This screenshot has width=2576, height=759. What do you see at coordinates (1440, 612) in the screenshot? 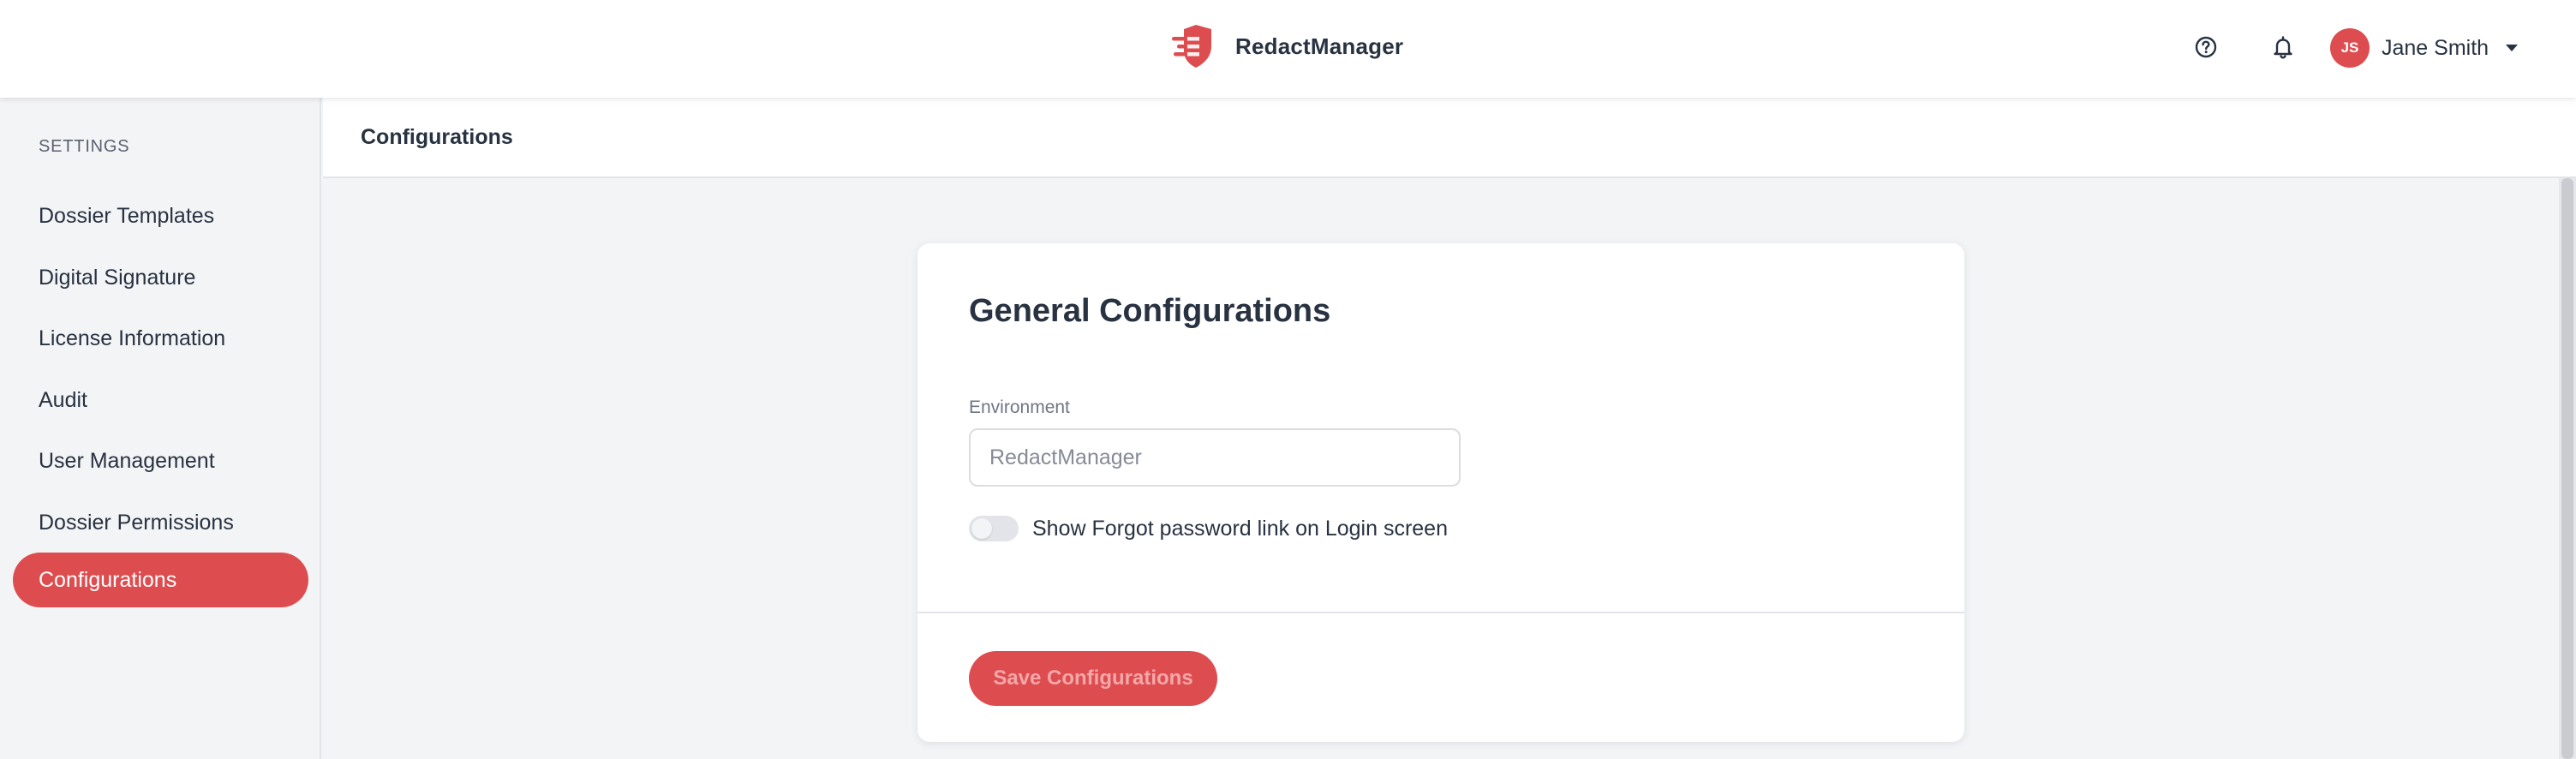
I see `card-divider` at bounding box center [1440, 612].